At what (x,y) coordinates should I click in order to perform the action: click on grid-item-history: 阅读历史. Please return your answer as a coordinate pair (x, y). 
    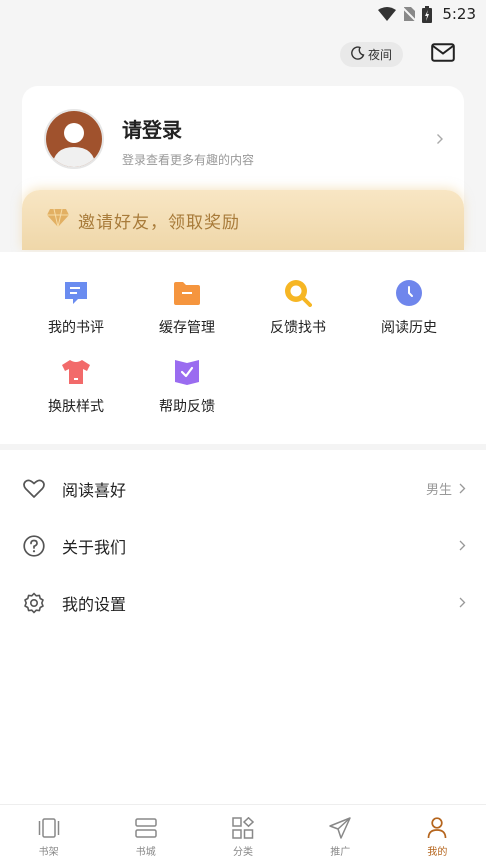
    Looking at the image, I should click on (409, 308).